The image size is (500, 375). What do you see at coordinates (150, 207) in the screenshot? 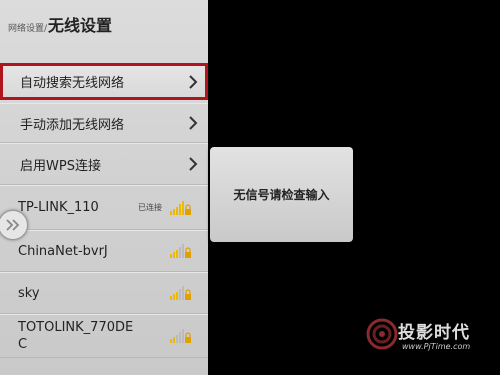
I see `connection-status: 已连接` at bounding box center [150, 207].